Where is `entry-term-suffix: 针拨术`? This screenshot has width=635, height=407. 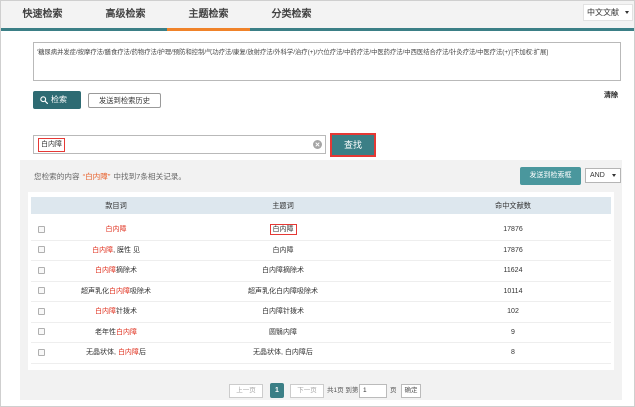 entry-term-suffix: 针拨术 is located at coordinates (126, 311).